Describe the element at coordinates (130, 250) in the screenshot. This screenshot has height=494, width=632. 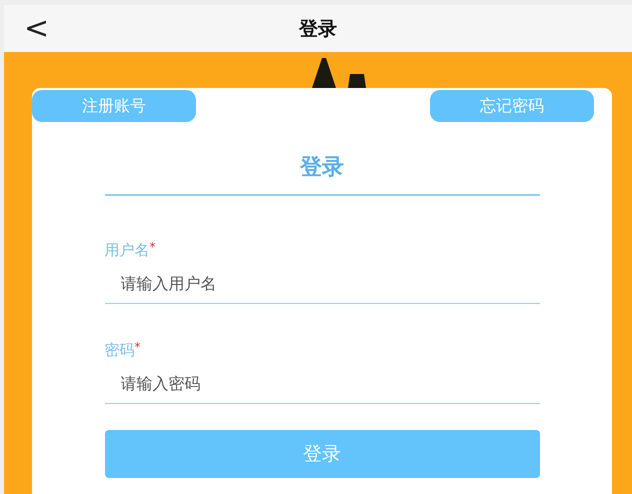
I see `field-label: 用户名*` at that location.